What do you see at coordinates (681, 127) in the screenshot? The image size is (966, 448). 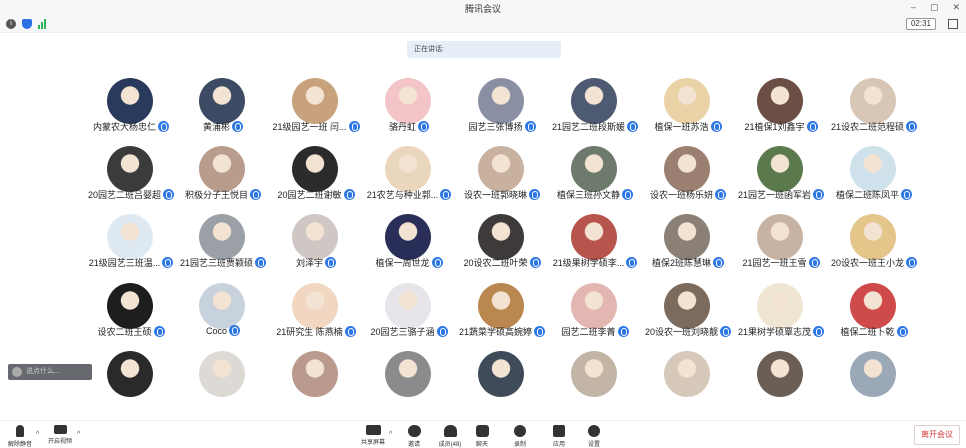 I see `participant-name: 植保一班苏浩` at bounding box center [681, 127].